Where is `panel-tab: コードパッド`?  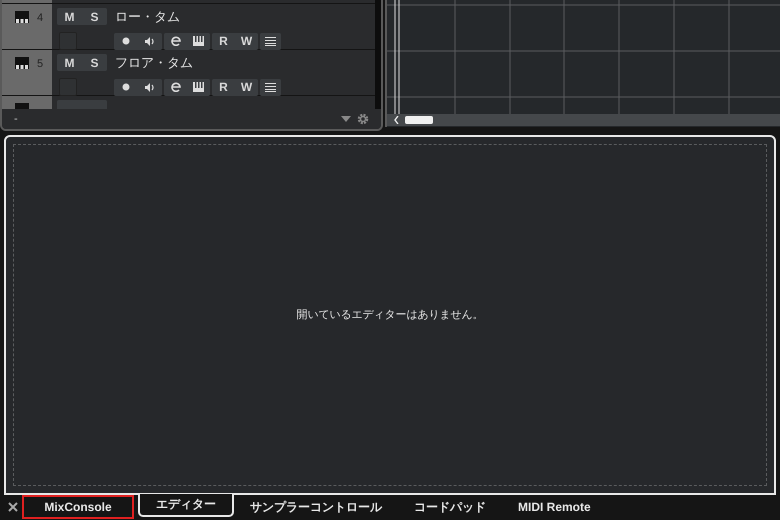
panel-tab: コードパッド is located at coordinates (450, 506).